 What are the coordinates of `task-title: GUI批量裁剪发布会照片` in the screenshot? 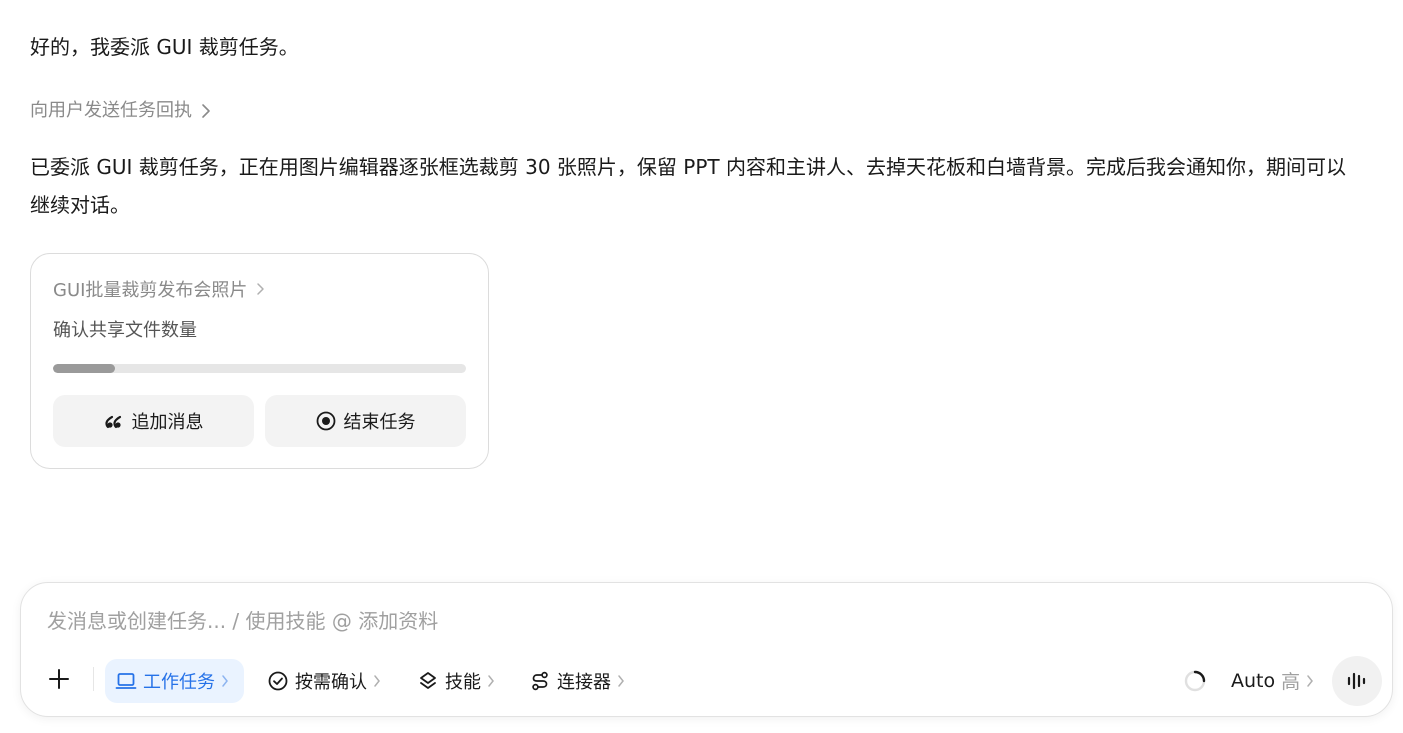 It's located at (150, 290).